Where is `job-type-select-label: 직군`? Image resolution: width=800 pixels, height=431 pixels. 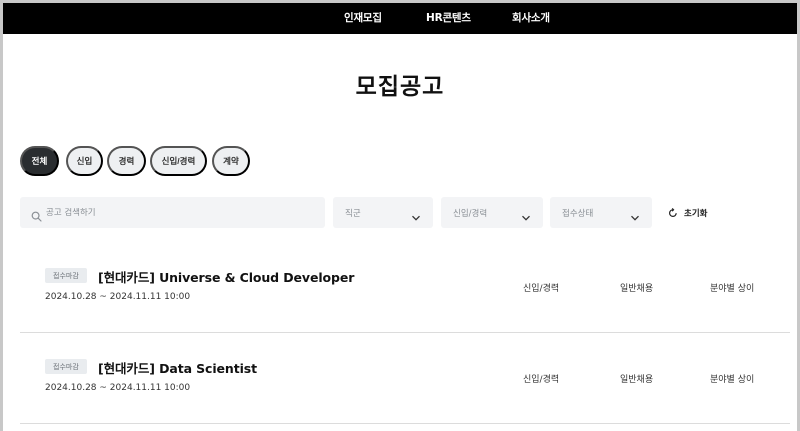
job-type-select-label: 직군 is located at coordinates (353, 213).